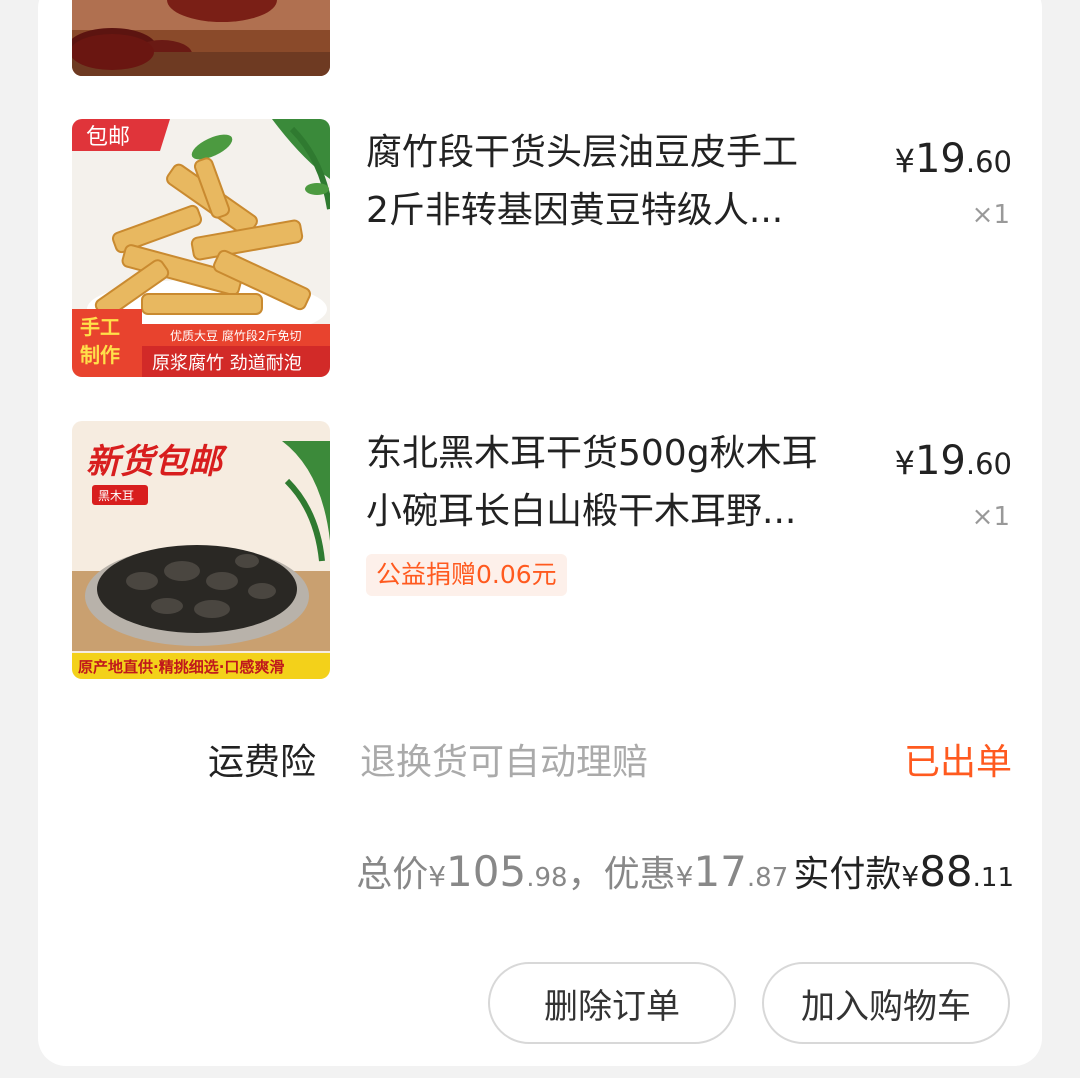  What do you see at coordinates (108, 137) in the screenshot?
I see `yuba-badge-text: 包邮` at bounding box center [108, 137].